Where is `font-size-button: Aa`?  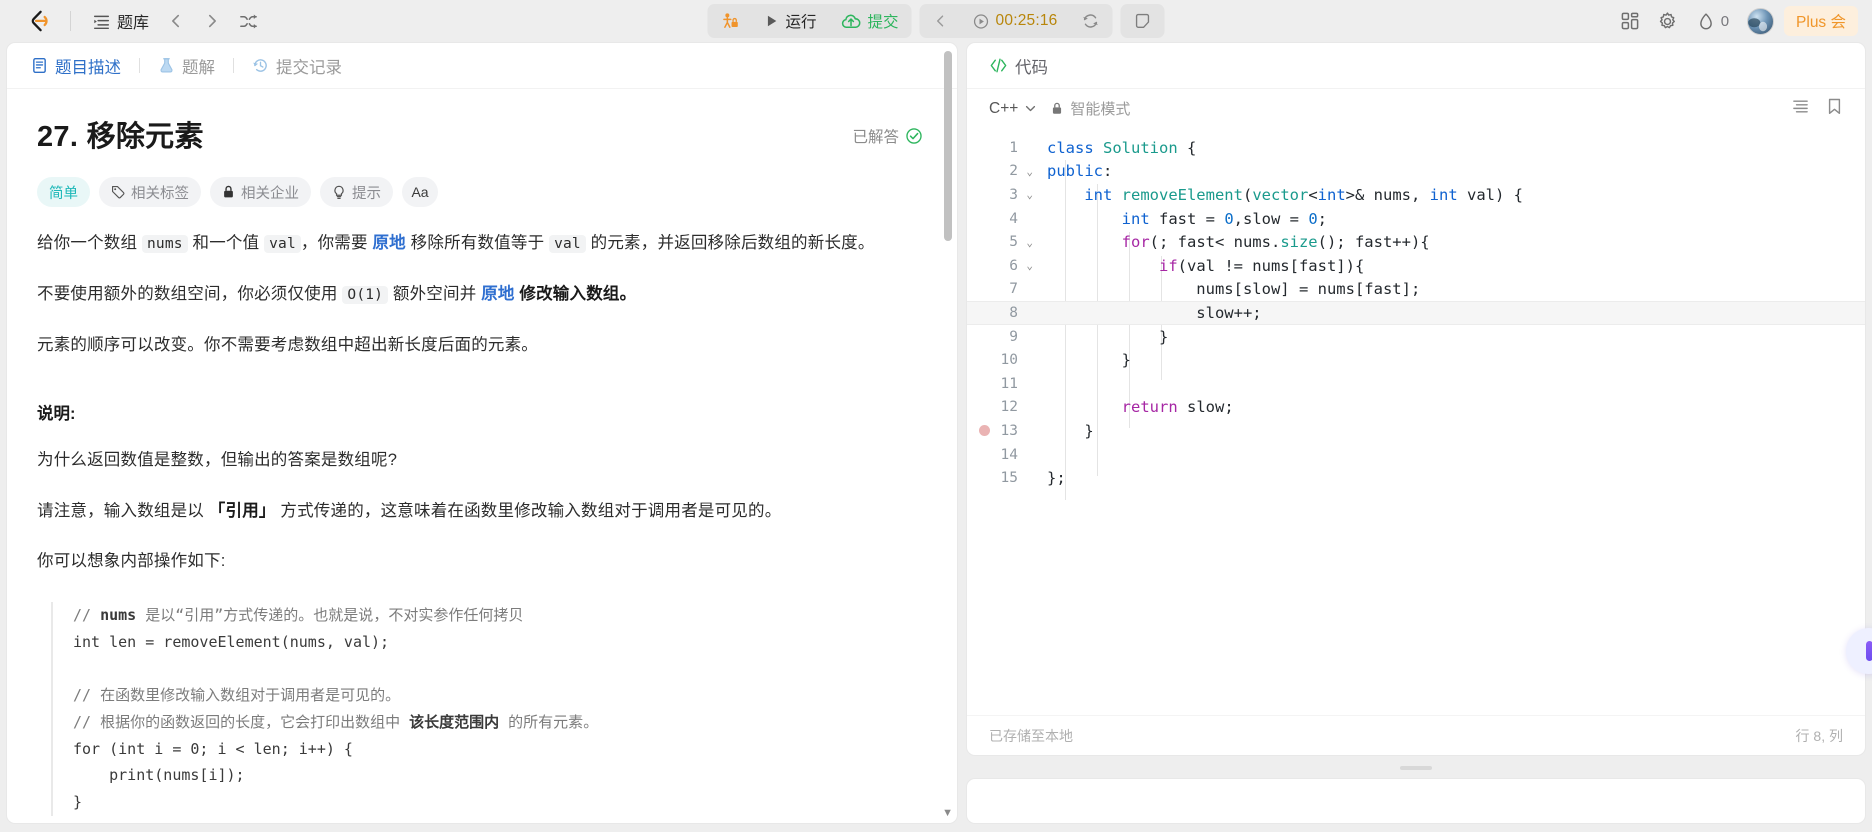 font-size-button: Aa is located at coordinates (420, 192).